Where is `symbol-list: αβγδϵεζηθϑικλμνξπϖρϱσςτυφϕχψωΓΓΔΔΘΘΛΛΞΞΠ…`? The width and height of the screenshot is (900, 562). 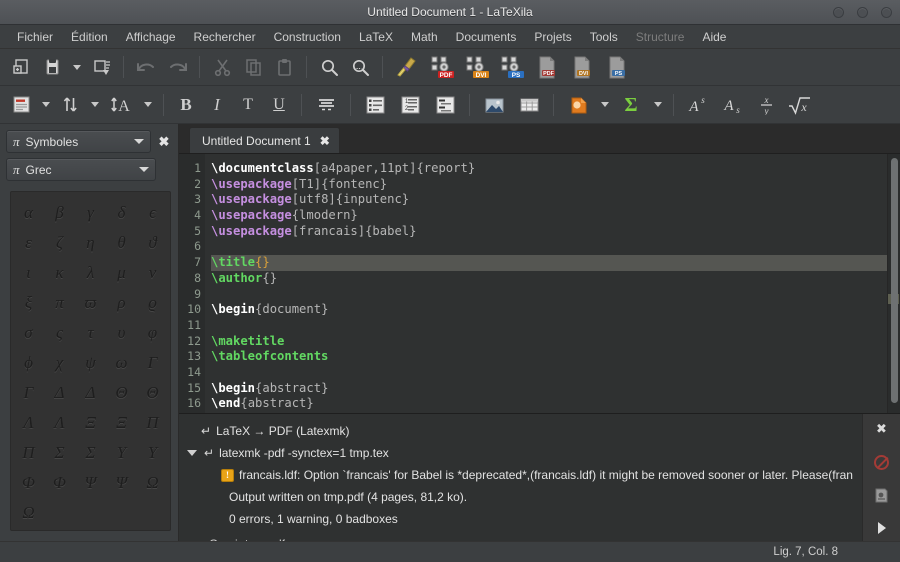
symbol-list: αβγδϵεζηθϑικλμνξπϖρϱσςτυφϕχψωΓΓΔΔΘΘΛΛΞΞΠ… is located at coordinates (90, 361).